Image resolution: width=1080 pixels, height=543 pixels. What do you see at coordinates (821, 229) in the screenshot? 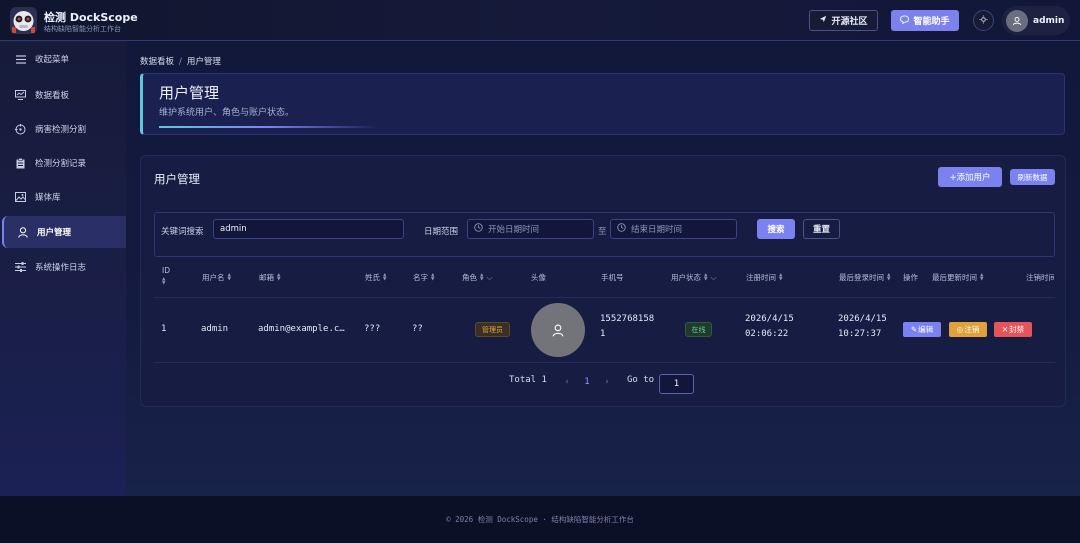
I see `reset-button: 重置` at bounding box center [821, 229].